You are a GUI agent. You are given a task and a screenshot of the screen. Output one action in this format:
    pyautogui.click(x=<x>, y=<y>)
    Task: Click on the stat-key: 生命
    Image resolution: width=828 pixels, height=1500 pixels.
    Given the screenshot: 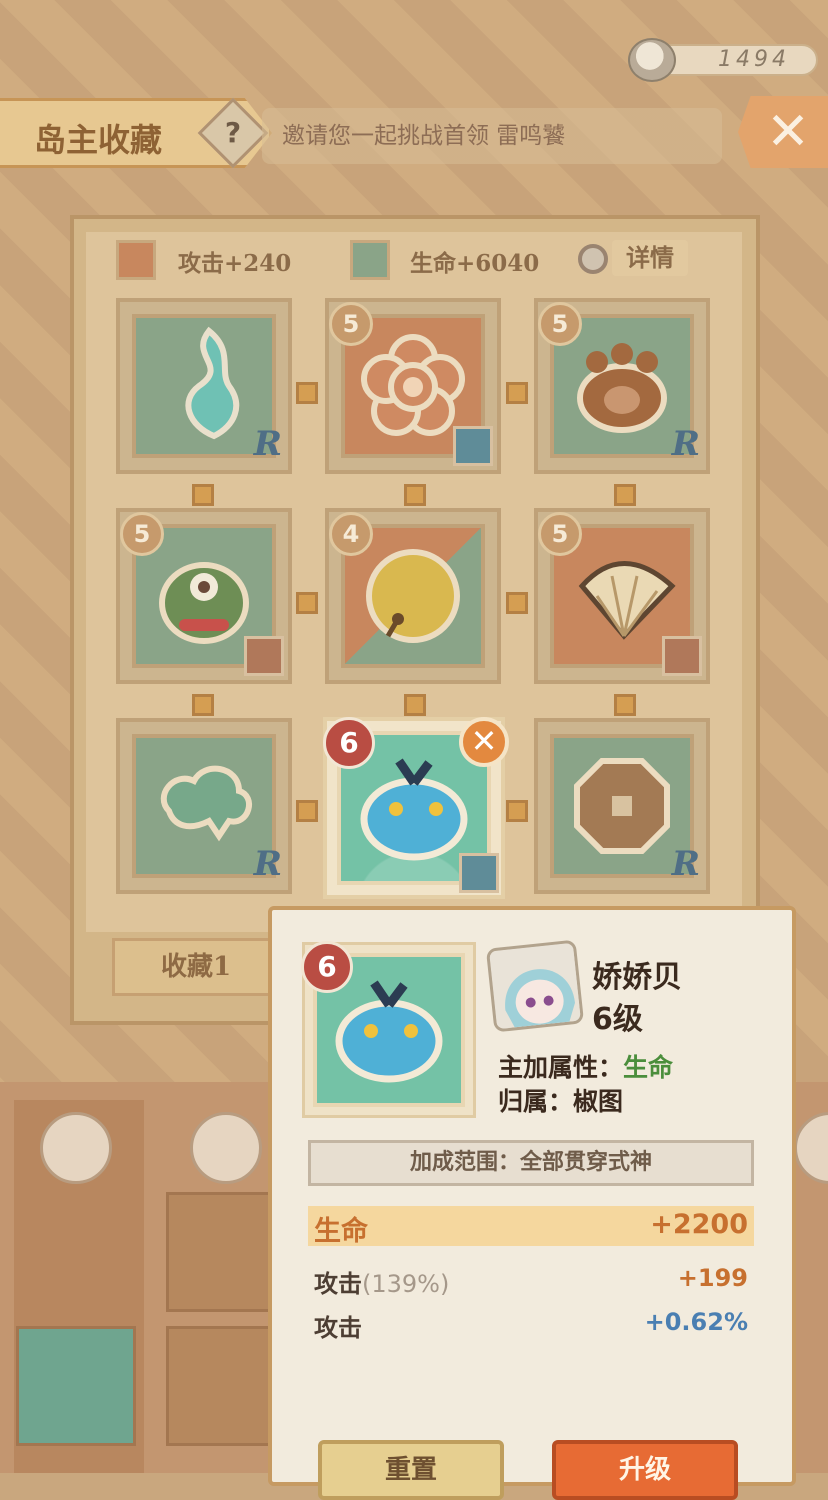 What is the action you would take?
    pyautogui.click(x=341, y=1231)
    